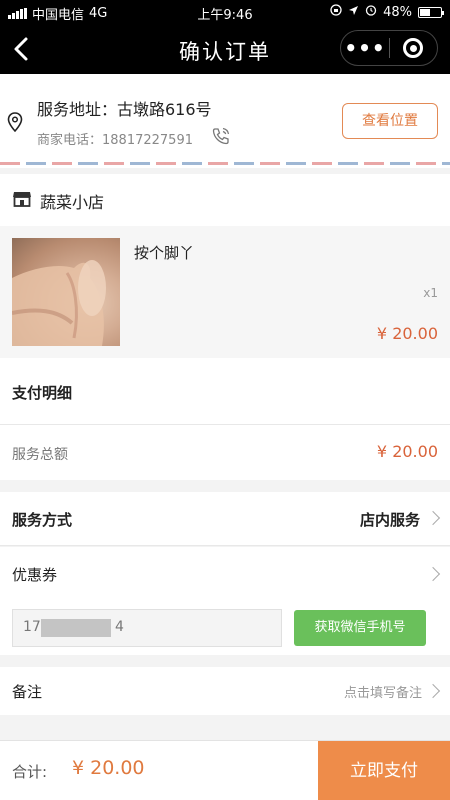  Describe the element at coordinates (225, 49) in the screenshot. I see `nav-bar: 确认订单 •••` at that location.